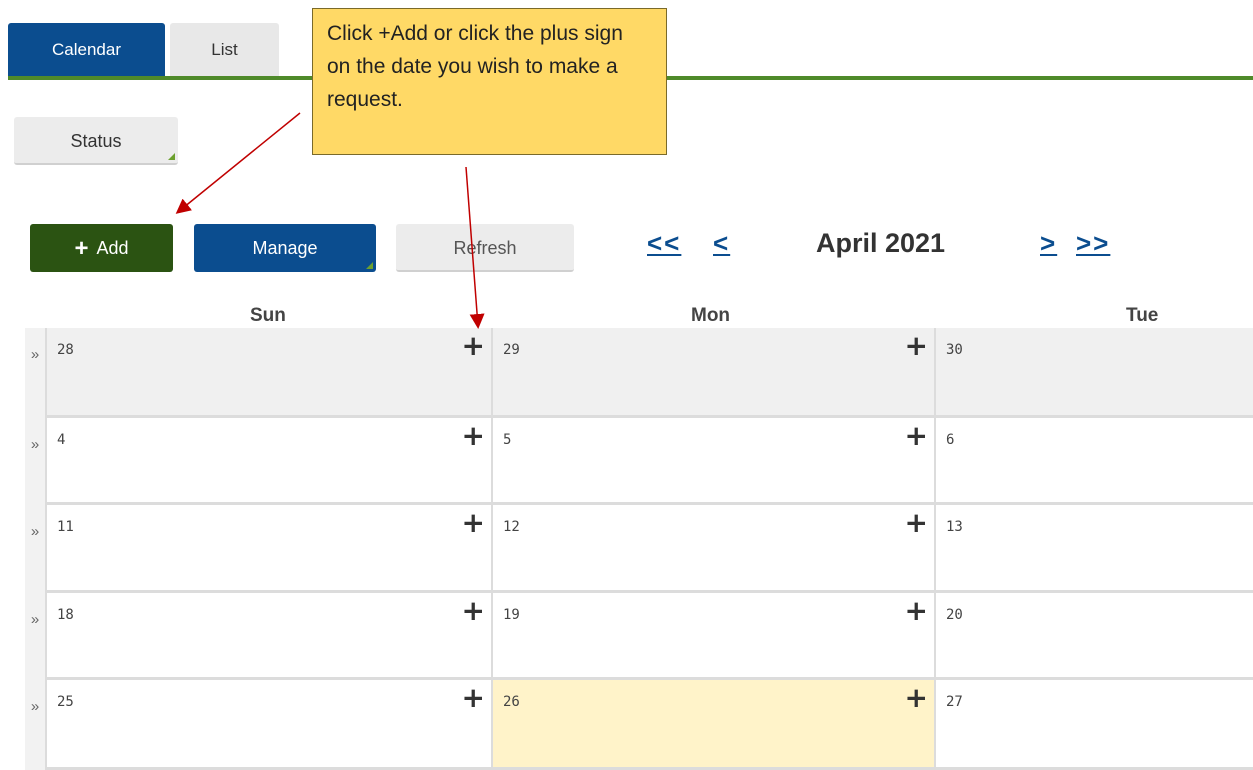 The image size is (1253, 770). What do you see at coordinates (475, 247) in the screenshot?
I see `arrow-to-plus-sign` at bounding box center [475, 247].